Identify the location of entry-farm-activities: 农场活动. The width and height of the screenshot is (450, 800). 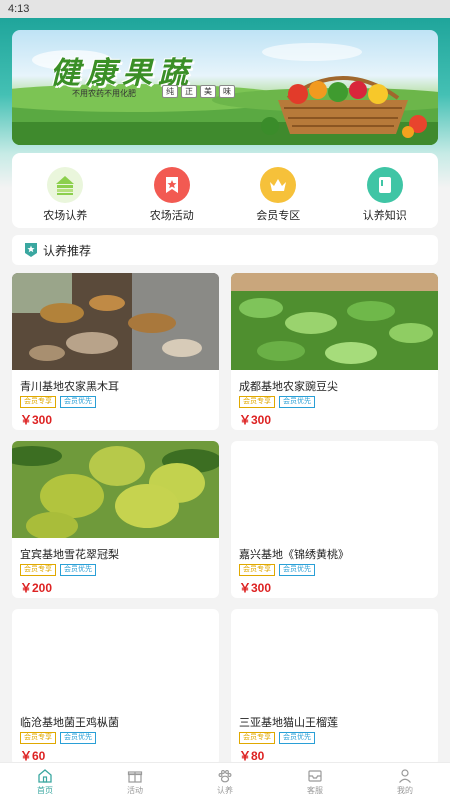
(172, 190).